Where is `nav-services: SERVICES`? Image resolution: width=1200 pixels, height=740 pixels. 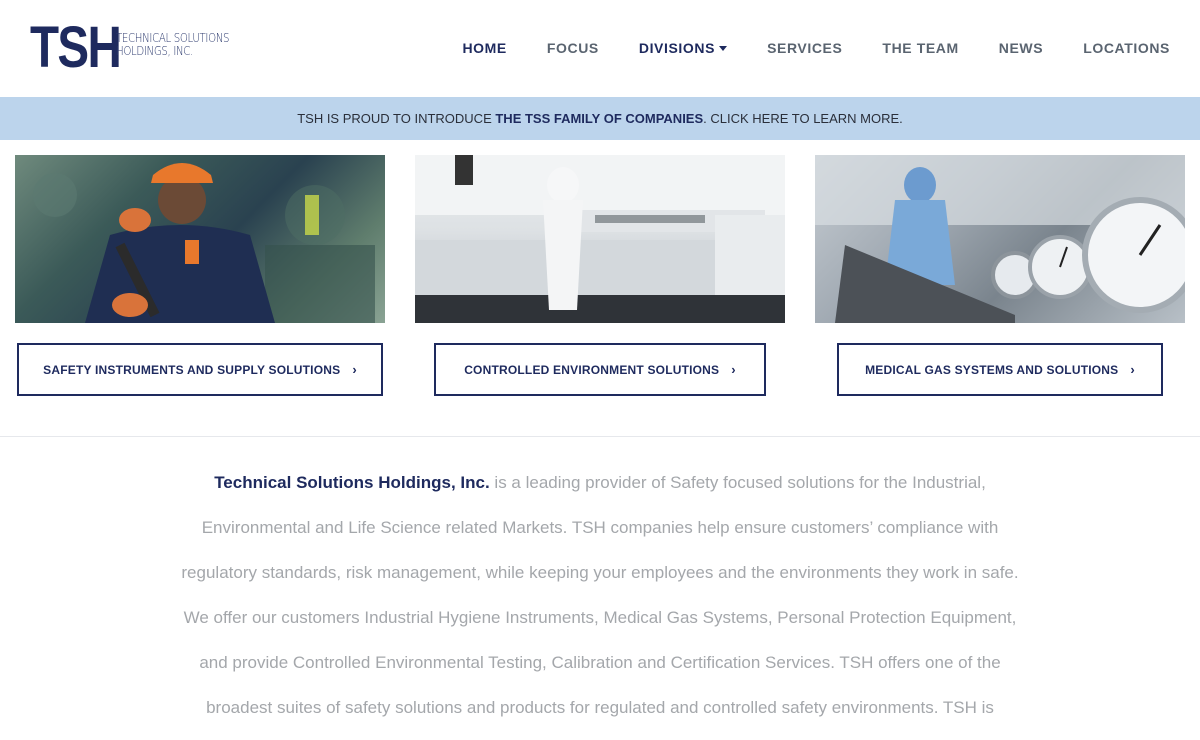 nav-services: SERVICES is located at coordinates (804, 48).